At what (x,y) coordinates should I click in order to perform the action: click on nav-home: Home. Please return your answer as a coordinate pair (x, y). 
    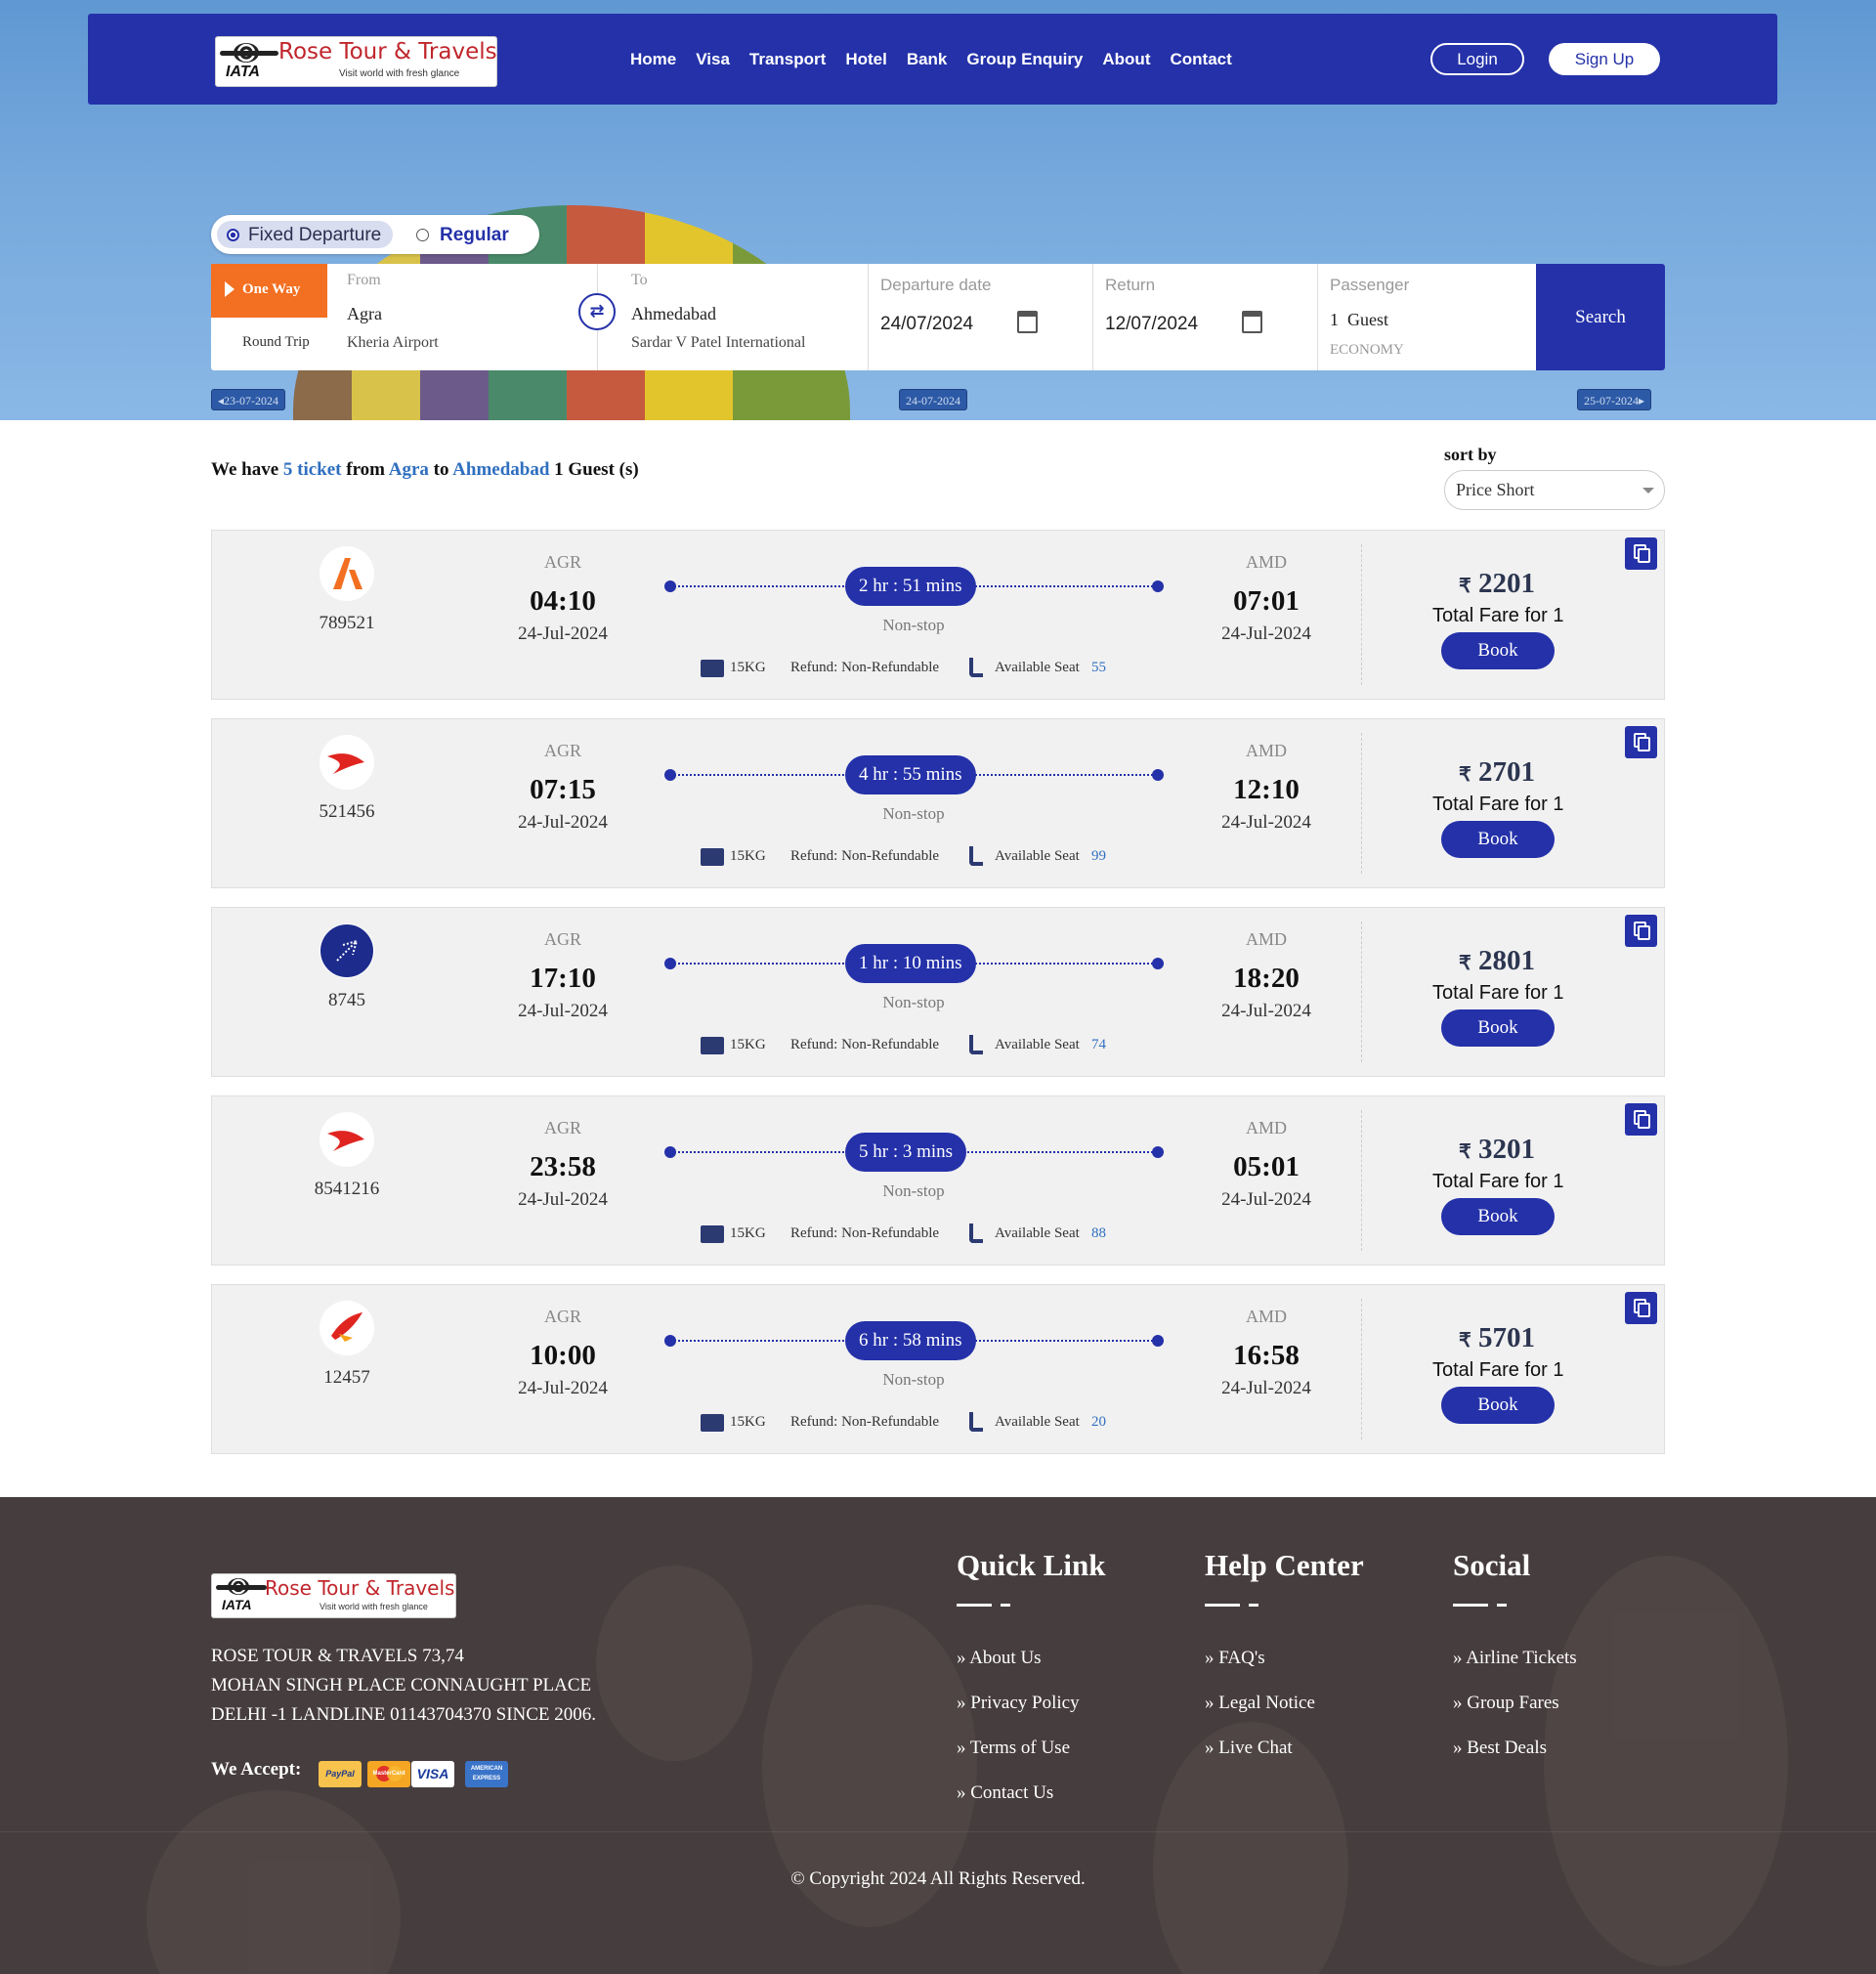
    Looking at the image, I should click on (653, 59).